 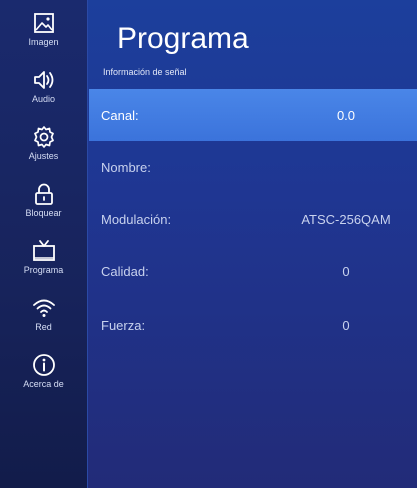 What do you see at coordinates (346, 219) in the screenshot?
I see `row-value: ATSC-256QAM` at bounding box center [346, 219].